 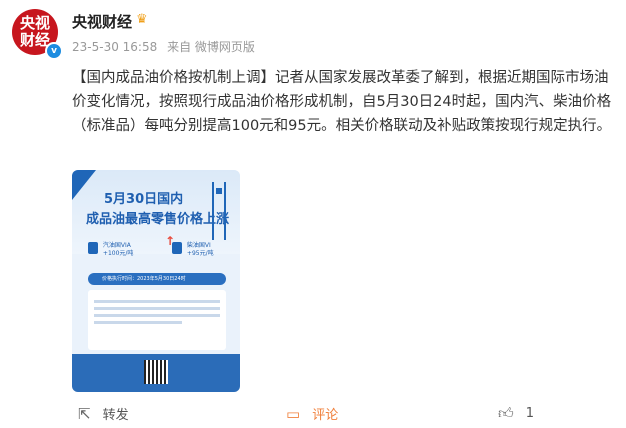 I want to click on post-time: 23-5-30 16:58, so click(x=114, y=47).